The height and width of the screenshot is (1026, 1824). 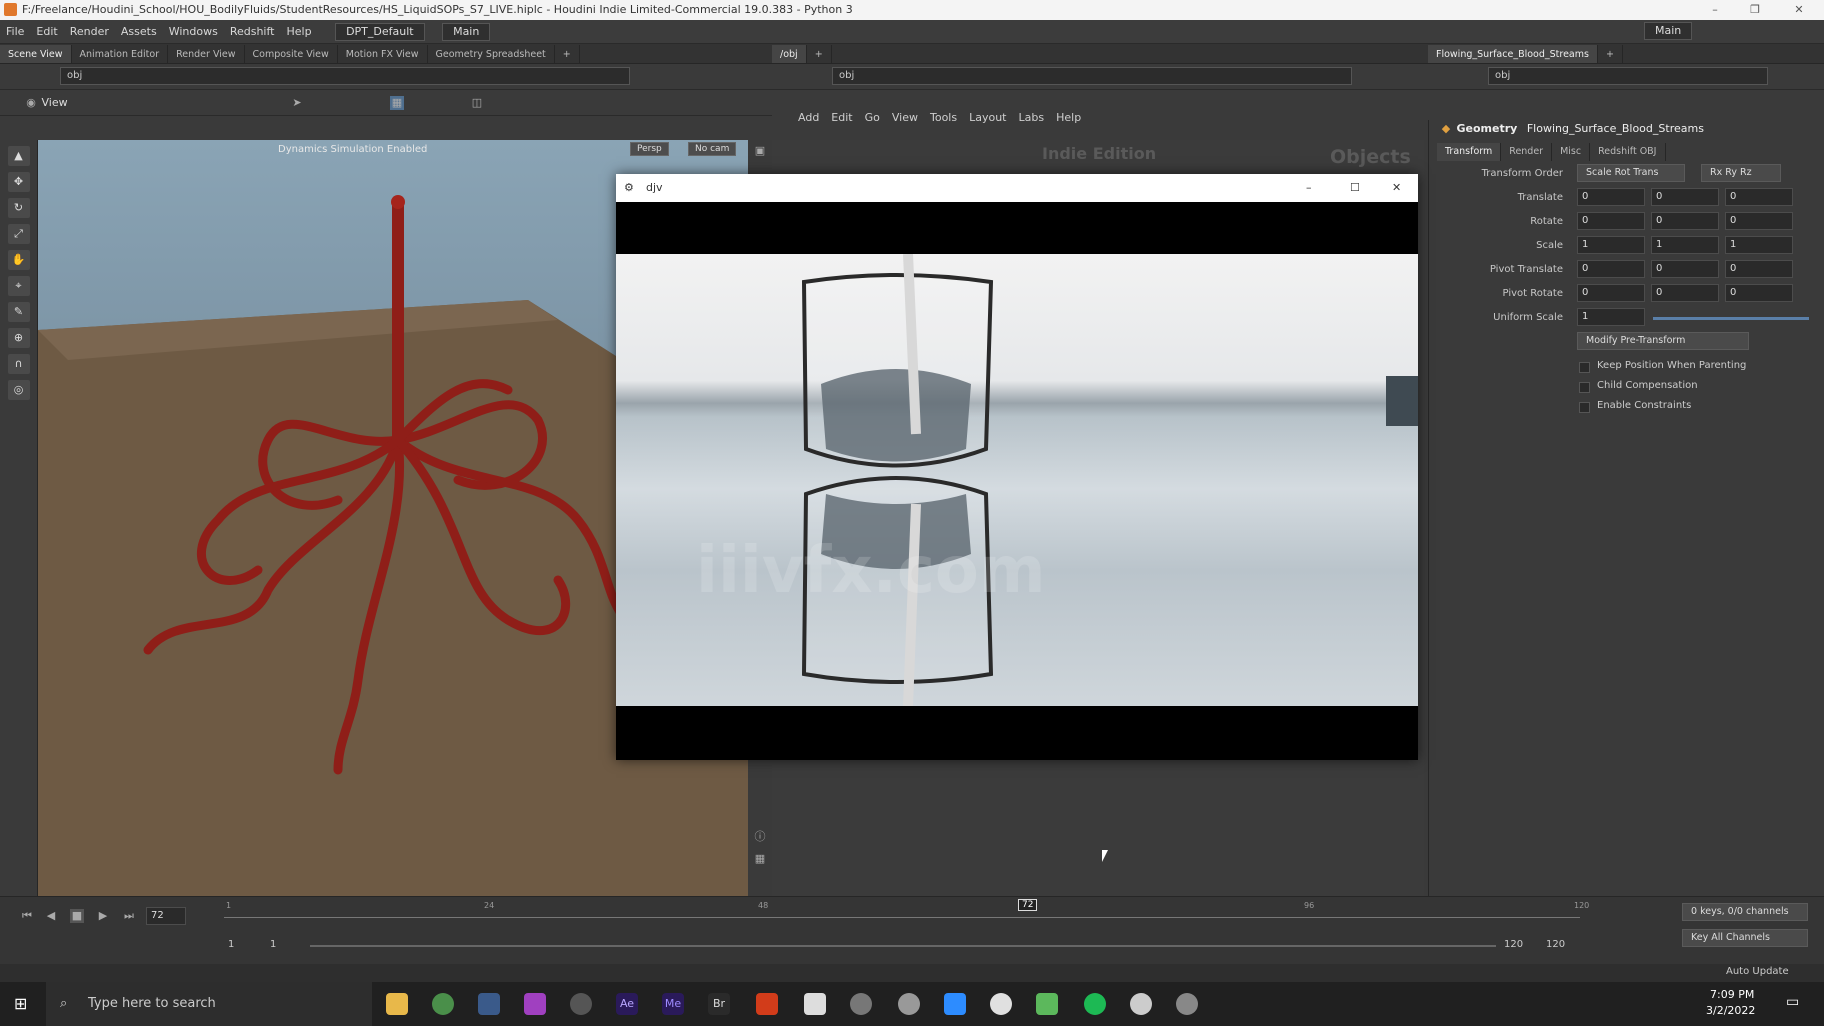 I want to click on rotate-icon: ↻, so click(x=18, y=208).